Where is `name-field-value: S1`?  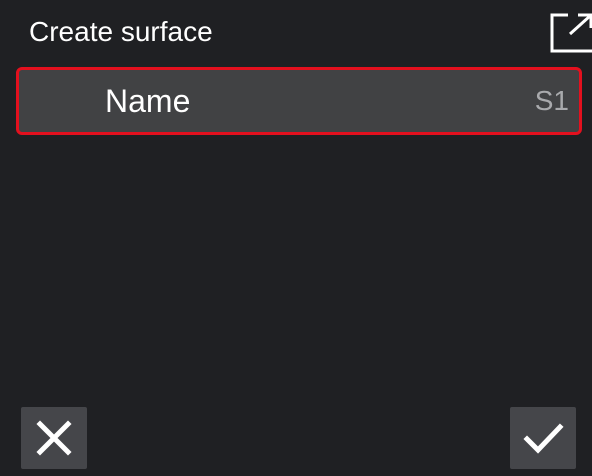
name-field-value: S1 is located at coordinates (552, 101).